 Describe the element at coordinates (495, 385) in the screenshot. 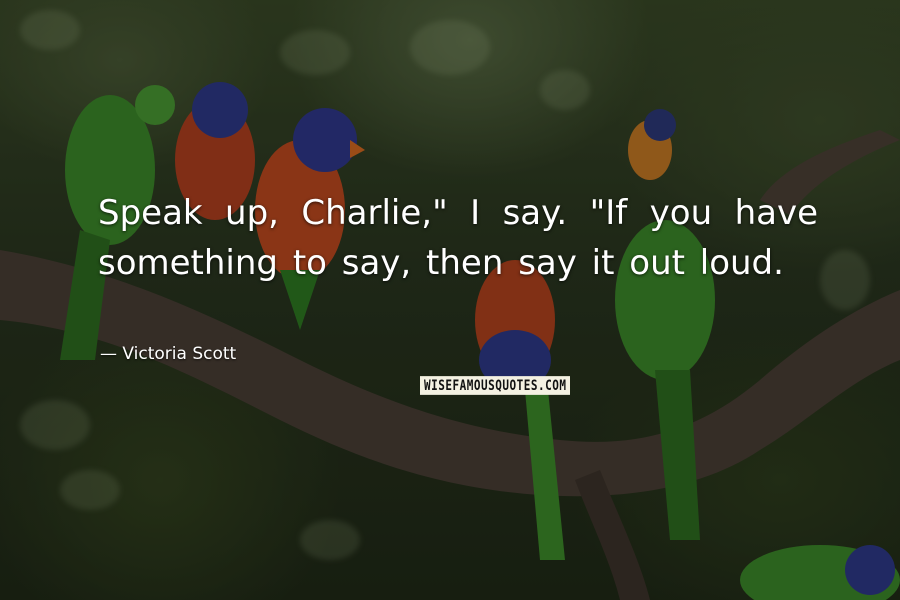

I see `watermark-logo: WISEFAMOUSQUOTES.COM` at that location.